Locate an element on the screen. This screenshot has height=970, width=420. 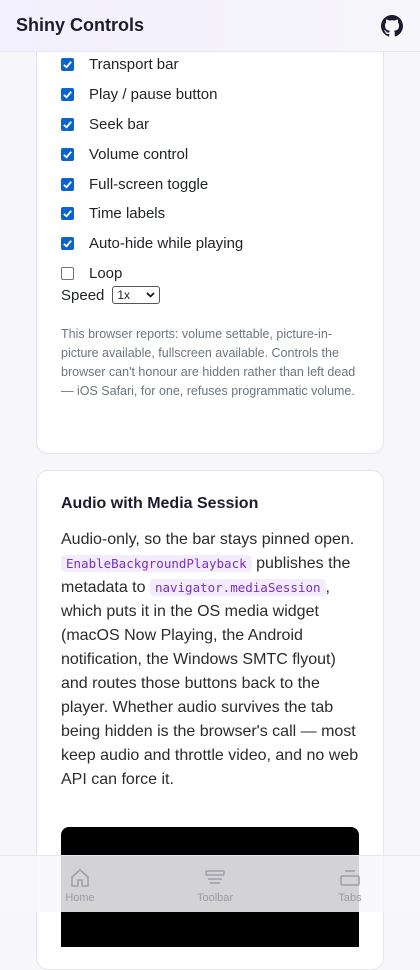
option-label: Seek bar is located at coordinates (119, 124).